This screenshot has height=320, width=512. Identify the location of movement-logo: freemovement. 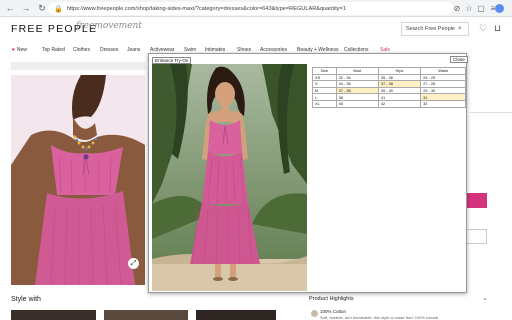
(109, 26).